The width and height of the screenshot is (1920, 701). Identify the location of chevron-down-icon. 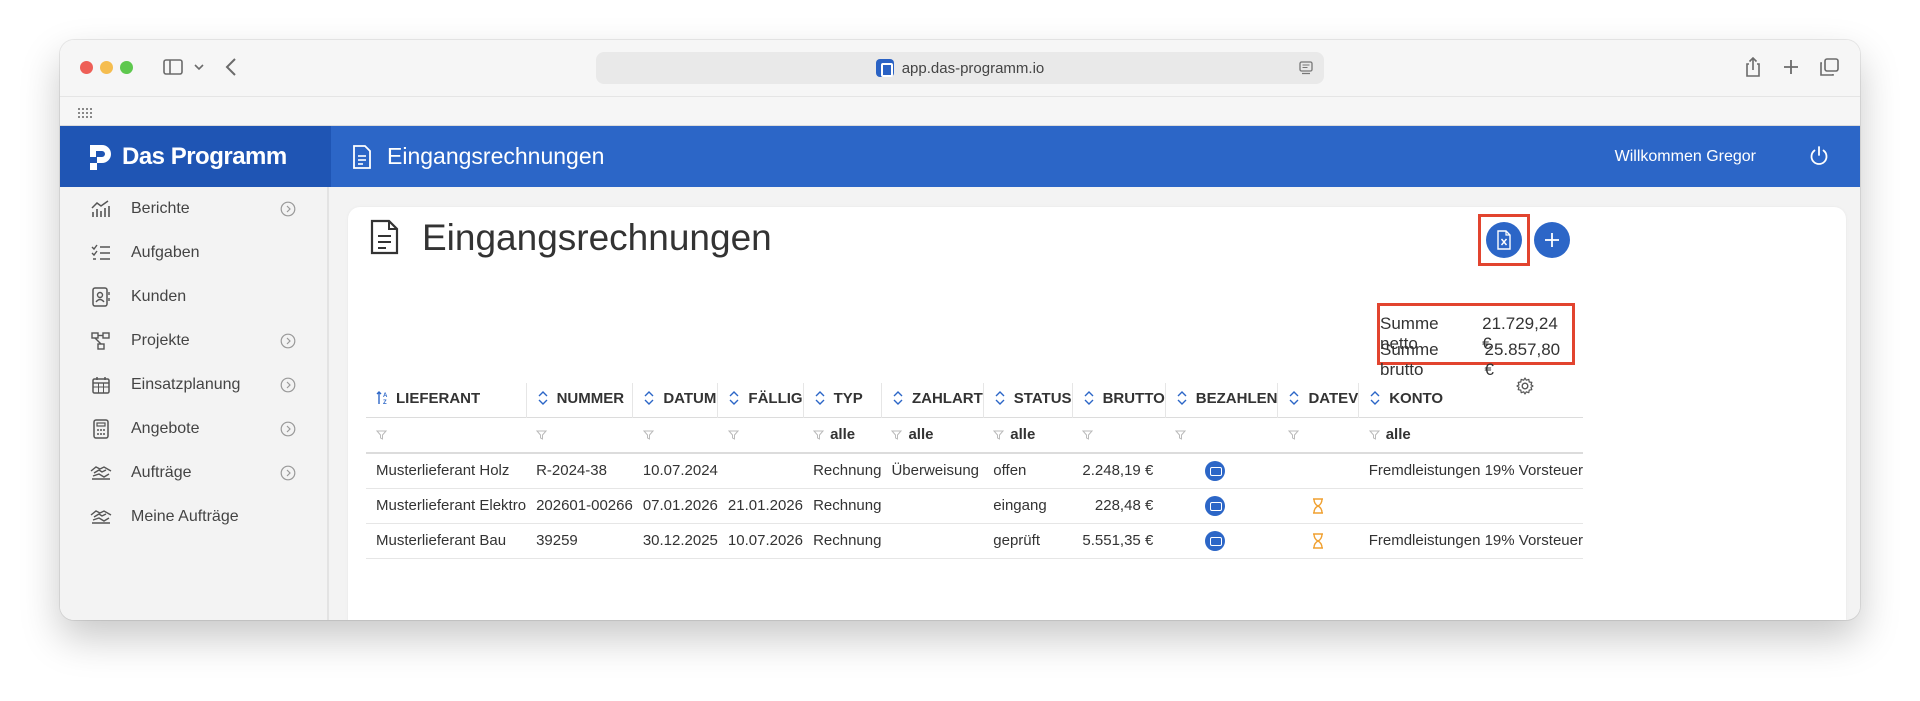
(199, 67).